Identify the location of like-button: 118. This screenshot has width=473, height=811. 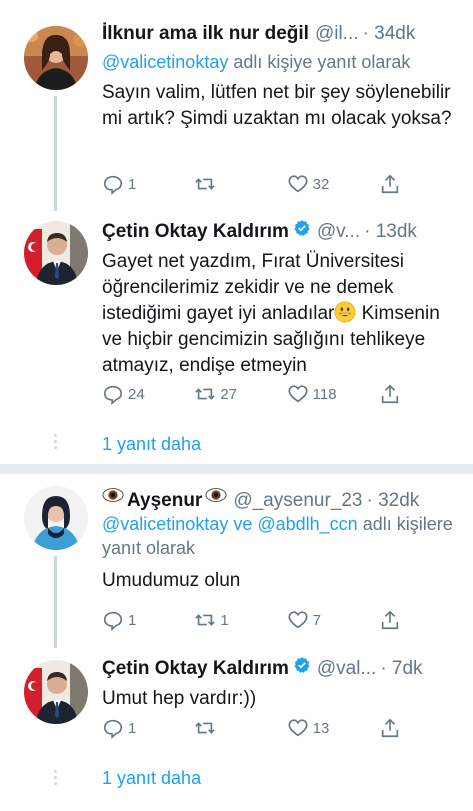
(327, 394).